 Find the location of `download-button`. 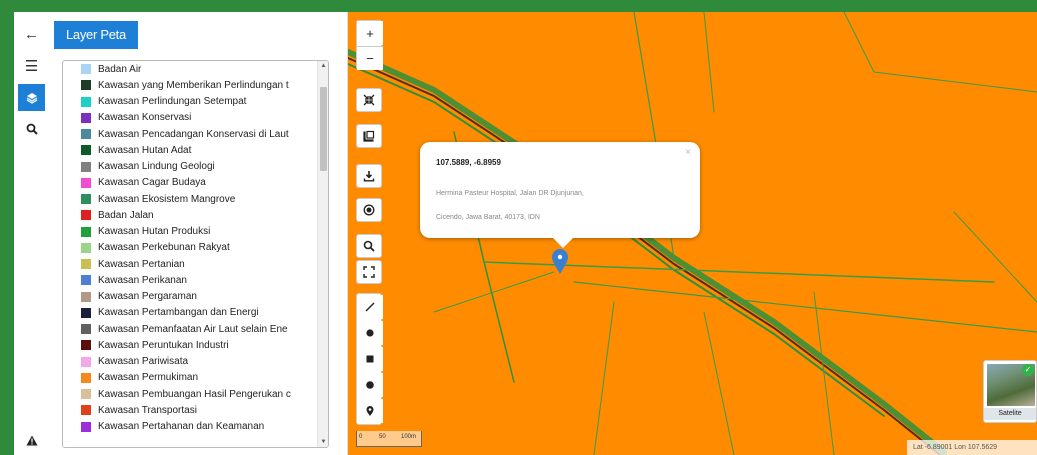

download-button is located at coordinates (369, 176).